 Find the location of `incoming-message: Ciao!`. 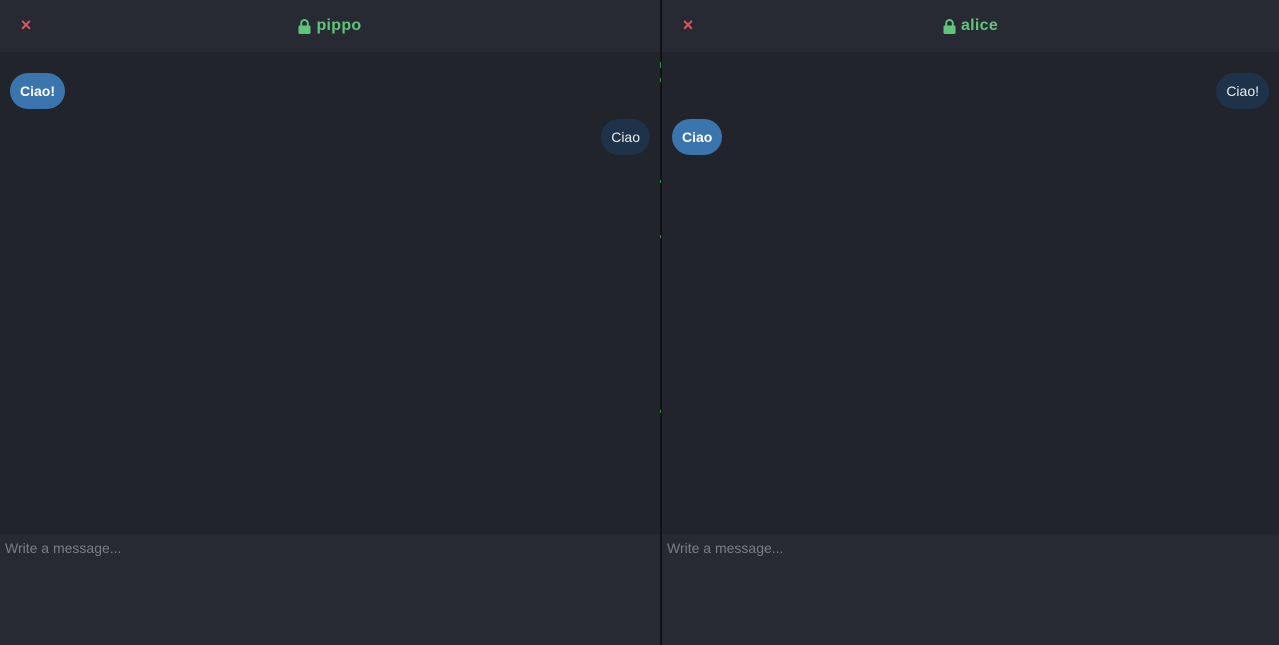

incoming-message: Ciao! is located at coordinates (37, 91).